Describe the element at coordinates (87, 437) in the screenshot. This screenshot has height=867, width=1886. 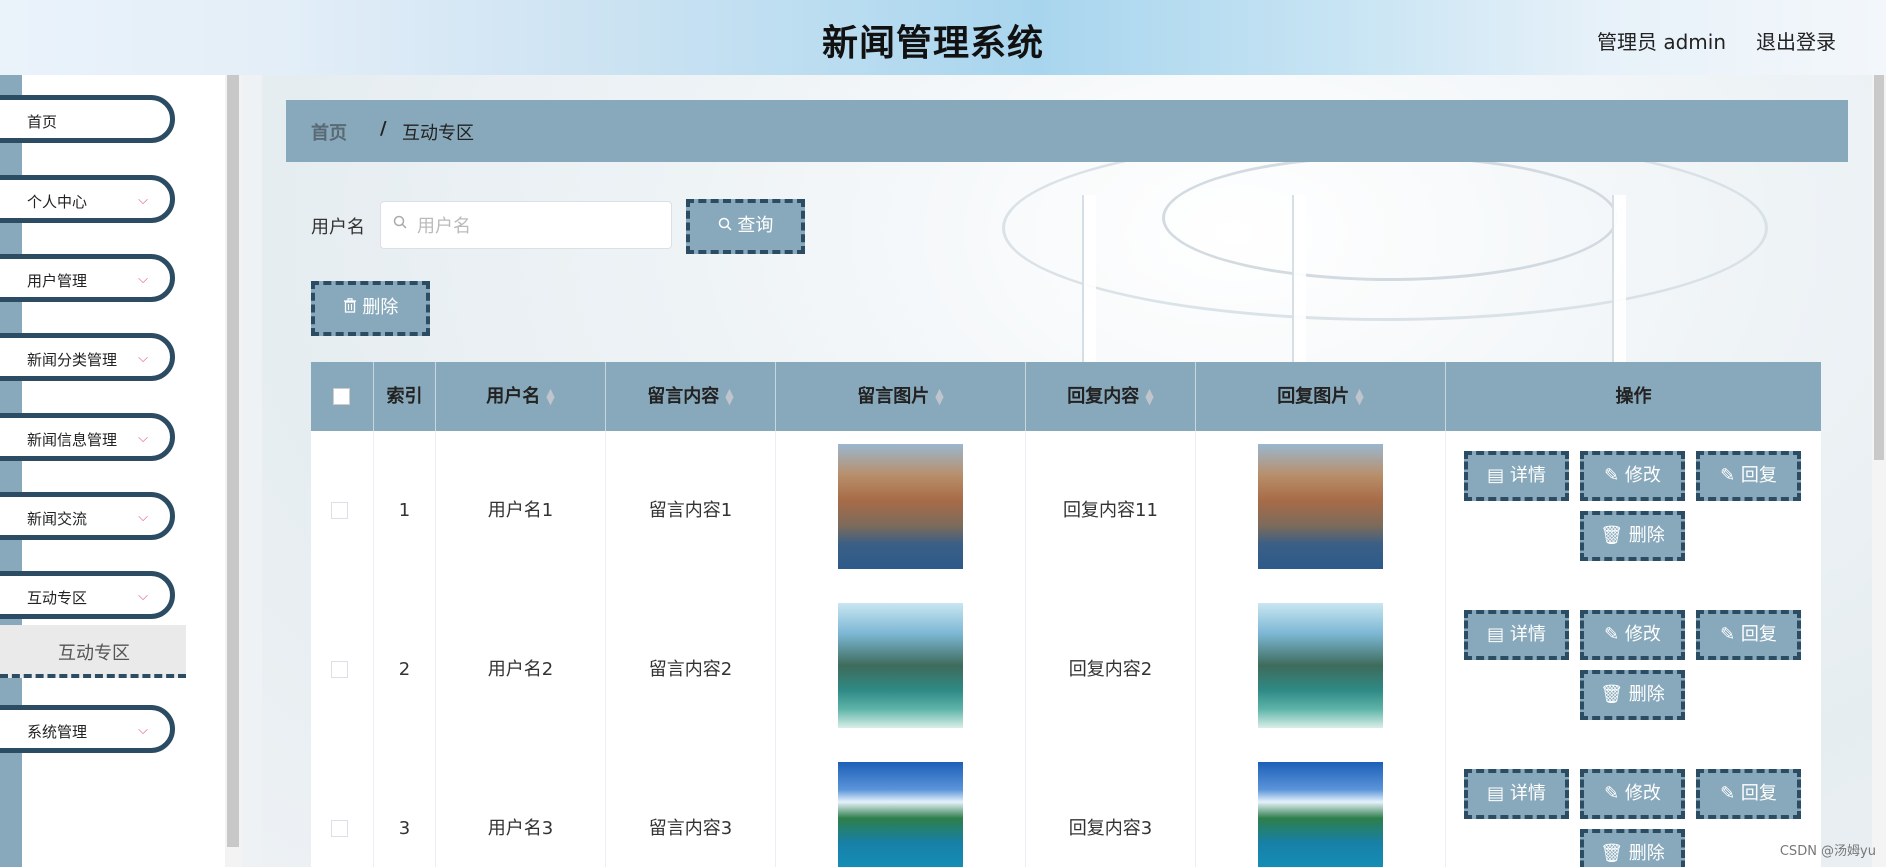
I see `sidebar-item-news-info: 新闻信息管理 ⌵` at that location.